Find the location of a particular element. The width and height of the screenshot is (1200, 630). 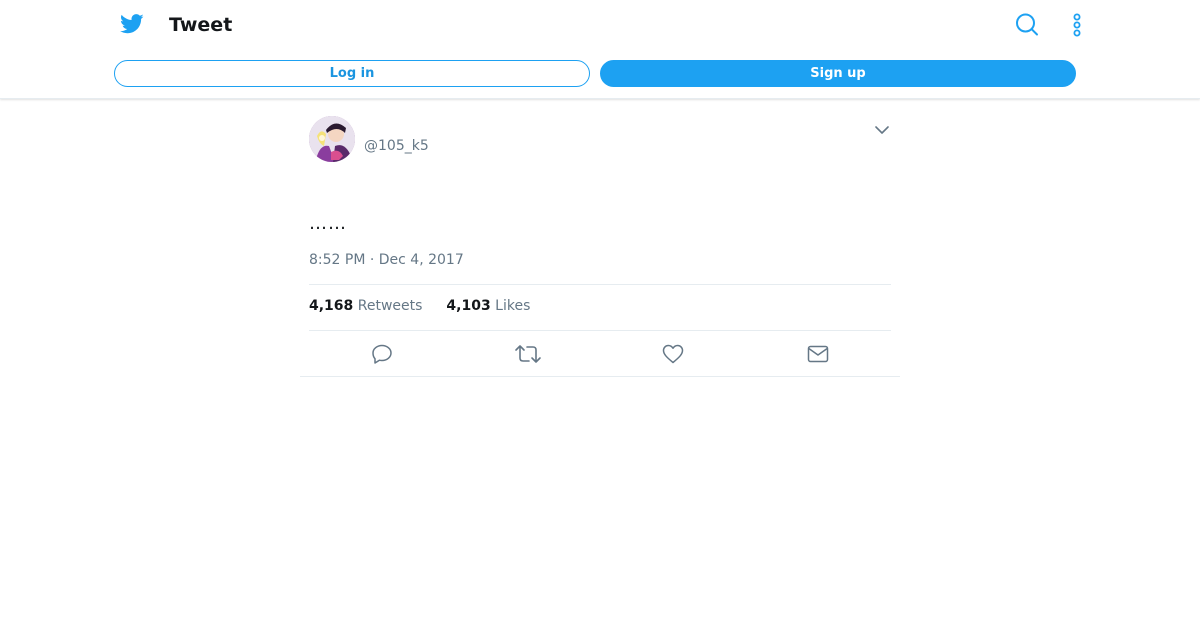

likes-stat: 4,103 Likes is located at coordinates (488, 306).